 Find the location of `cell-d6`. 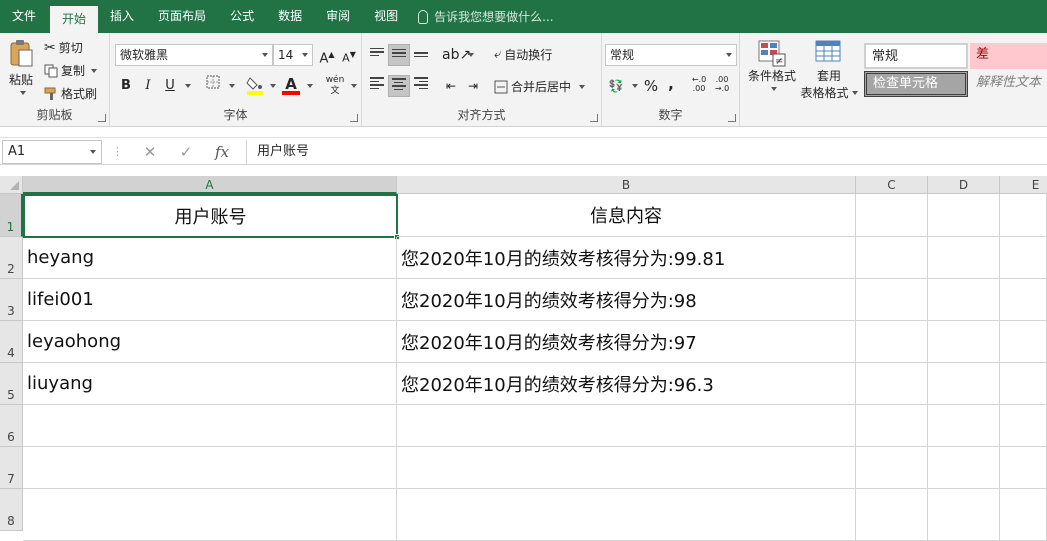

cell-d6 is located at coordinates (964, 426).